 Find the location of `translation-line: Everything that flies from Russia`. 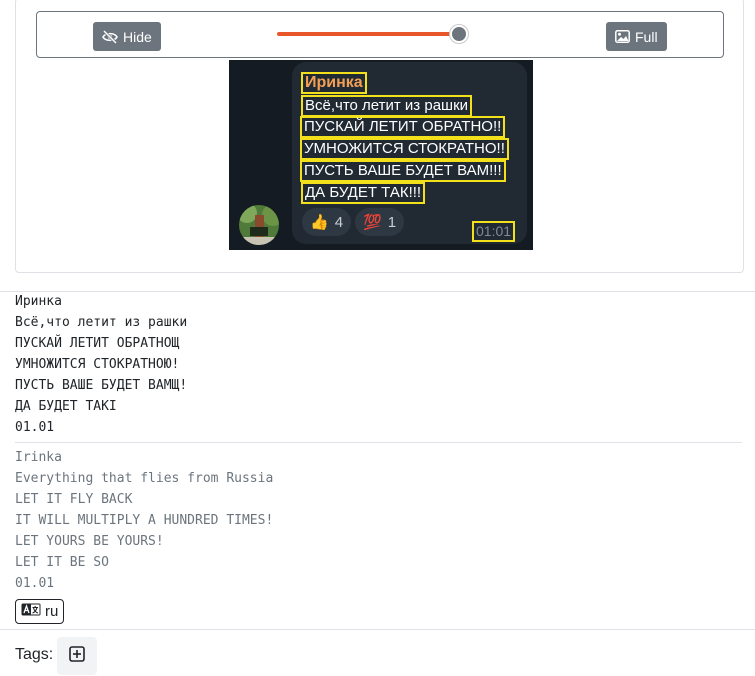

translation-line: Everything that flies from Russia is located at coordinates (144, 478).